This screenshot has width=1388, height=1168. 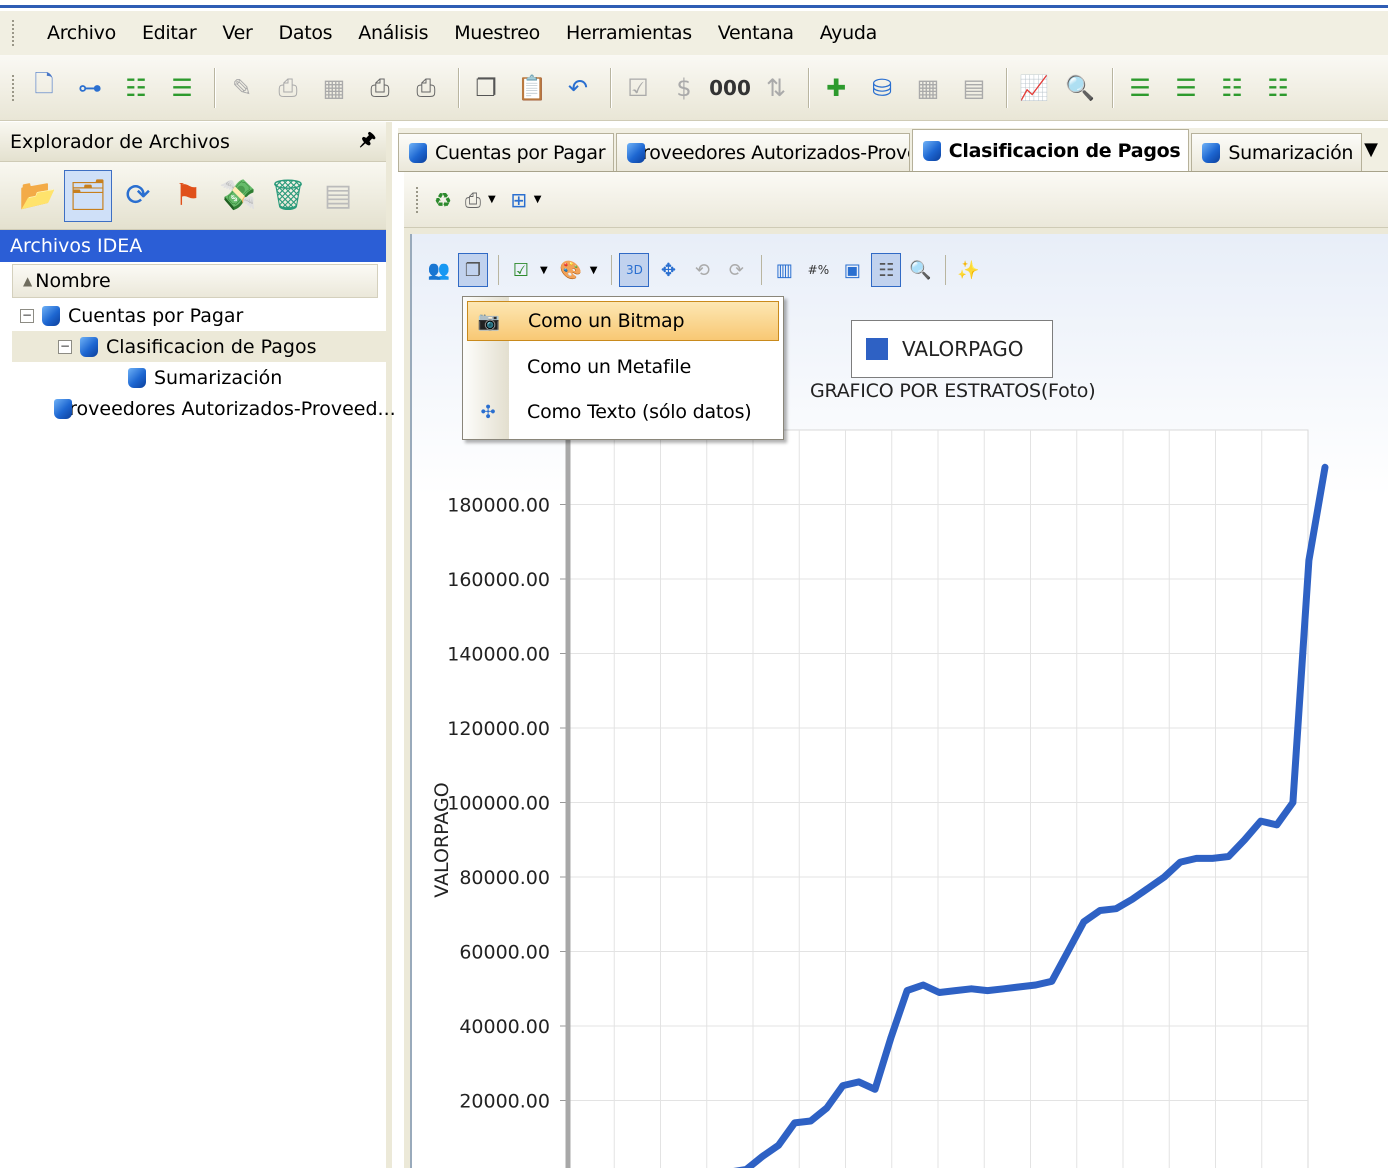 What do you see at coordinates (1140, 88) in the screenshot?
I see `extract-icon: ☰` at bounding box center [1140, 88].